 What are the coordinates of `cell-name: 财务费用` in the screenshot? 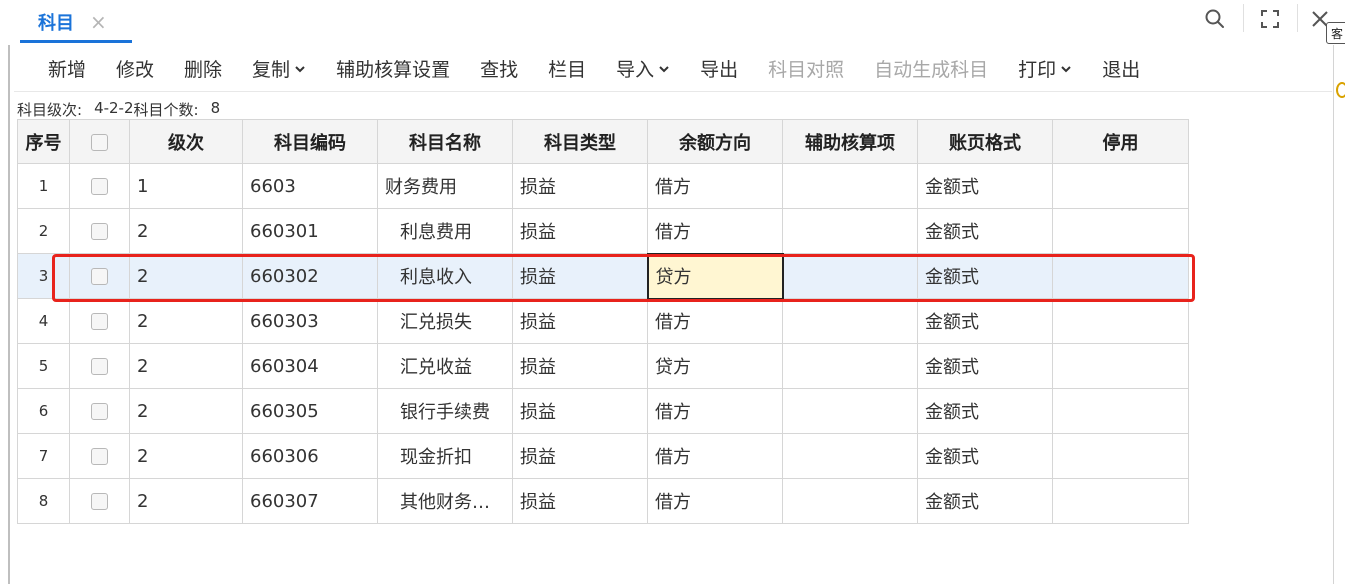 It's located at (445, 186).